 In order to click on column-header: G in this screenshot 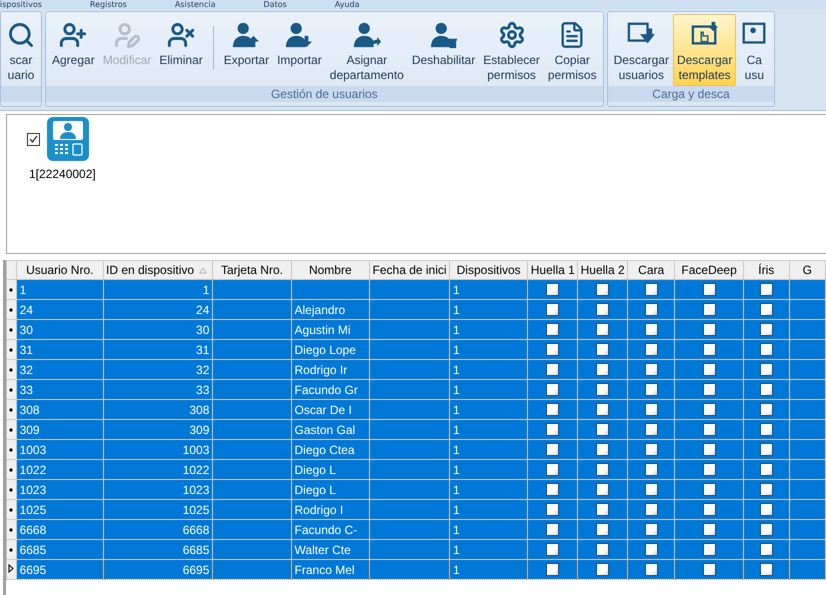, I will do `click(807, 270)`.